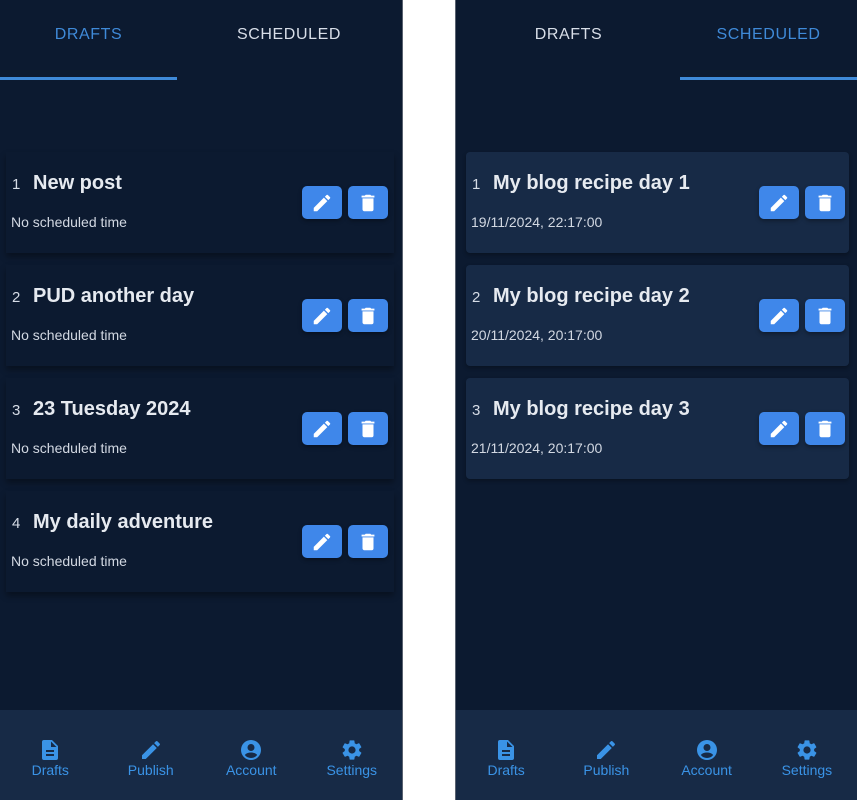 Image resolution: width=857 pixels, height=800 pixels. What do you see at coordinates (200, 202) in the screenshot?
I see `list-item: 1 New post No scheduled time` at bounding box center [200, 202].